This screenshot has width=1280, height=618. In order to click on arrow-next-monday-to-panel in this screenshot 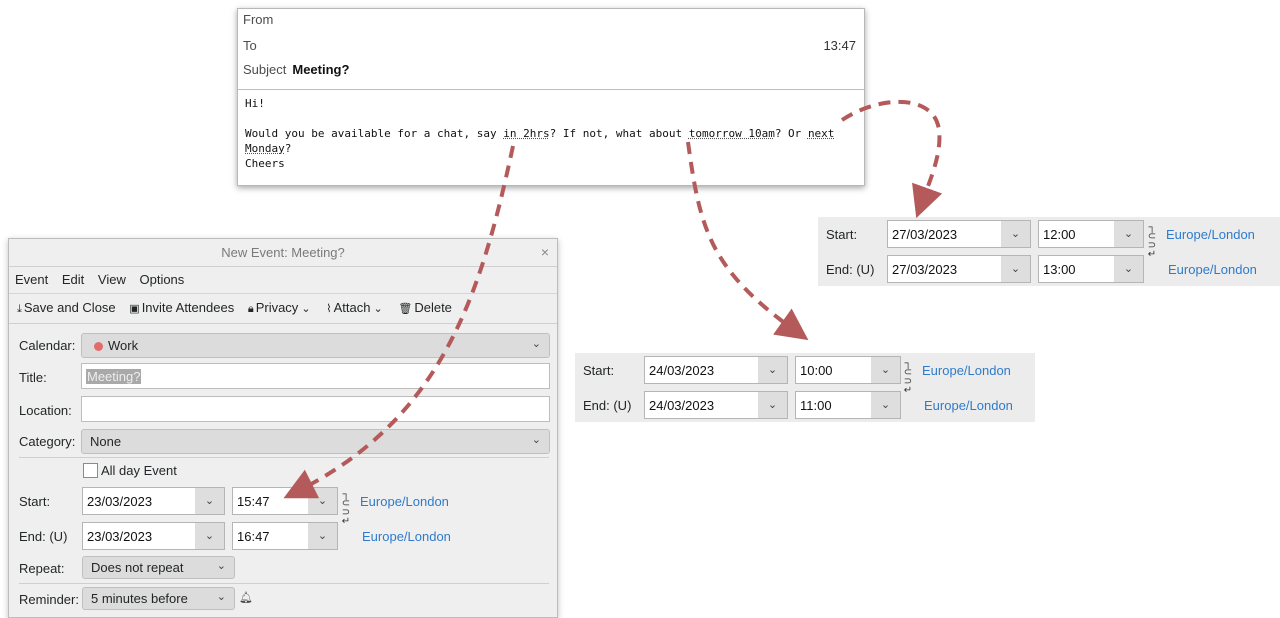, I will do `click(891, 159)`.